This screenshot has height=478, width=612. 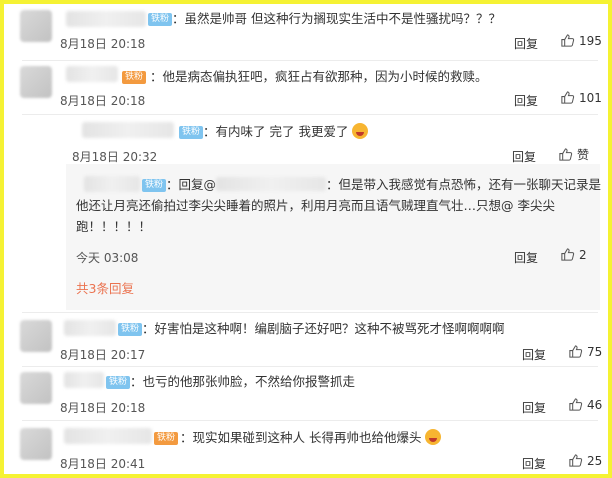 I want to click on like-button: 195, so click(x=581, y=40).